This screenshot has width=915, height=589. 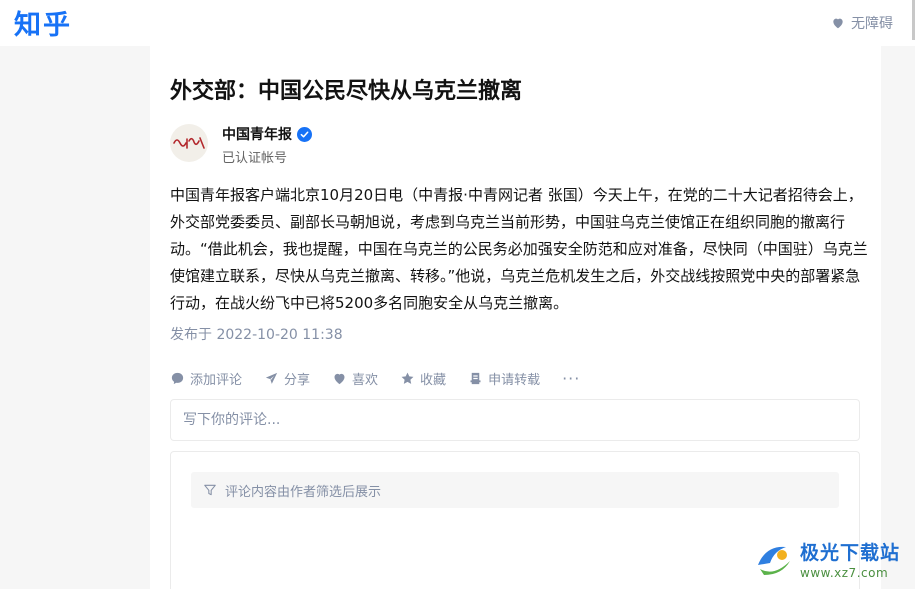 What do you see at coordinates (210, 490) in the screenshot?
I see `filter-icon` at bounding box center [210, 490].